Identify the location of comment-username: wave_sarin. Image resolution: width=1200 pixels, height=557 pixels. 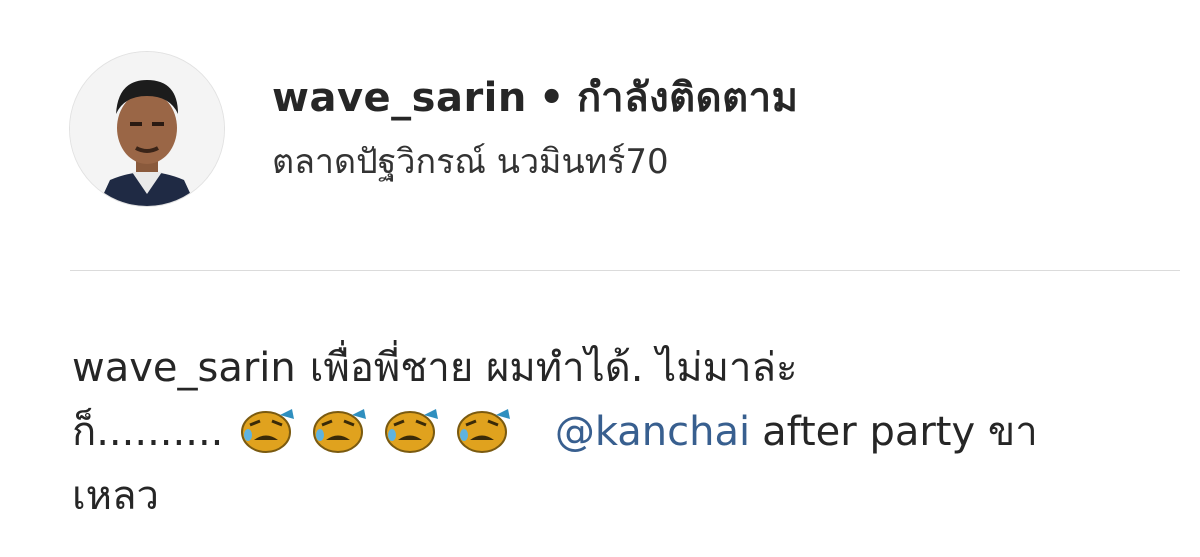
(184, 368).